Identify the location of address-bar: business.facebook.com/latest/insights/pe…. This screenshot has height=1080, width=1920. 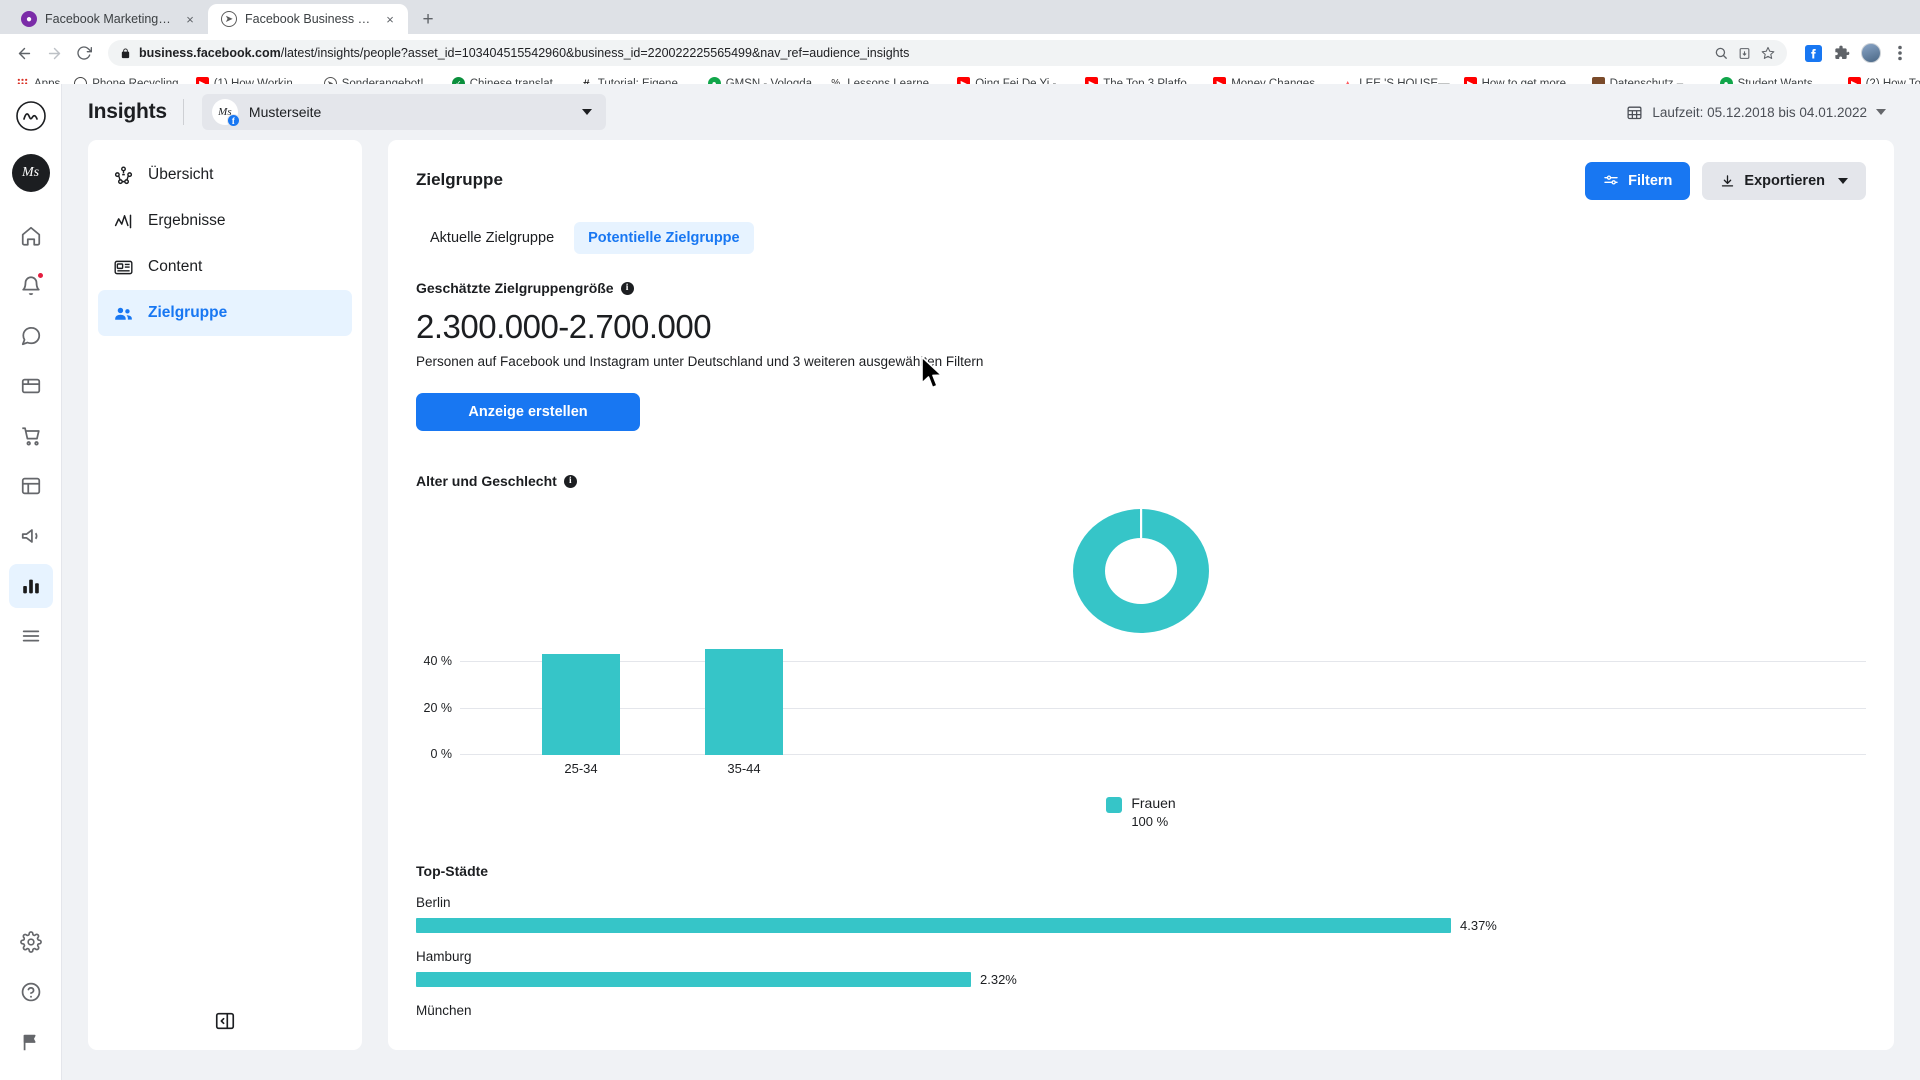
(947, 53).